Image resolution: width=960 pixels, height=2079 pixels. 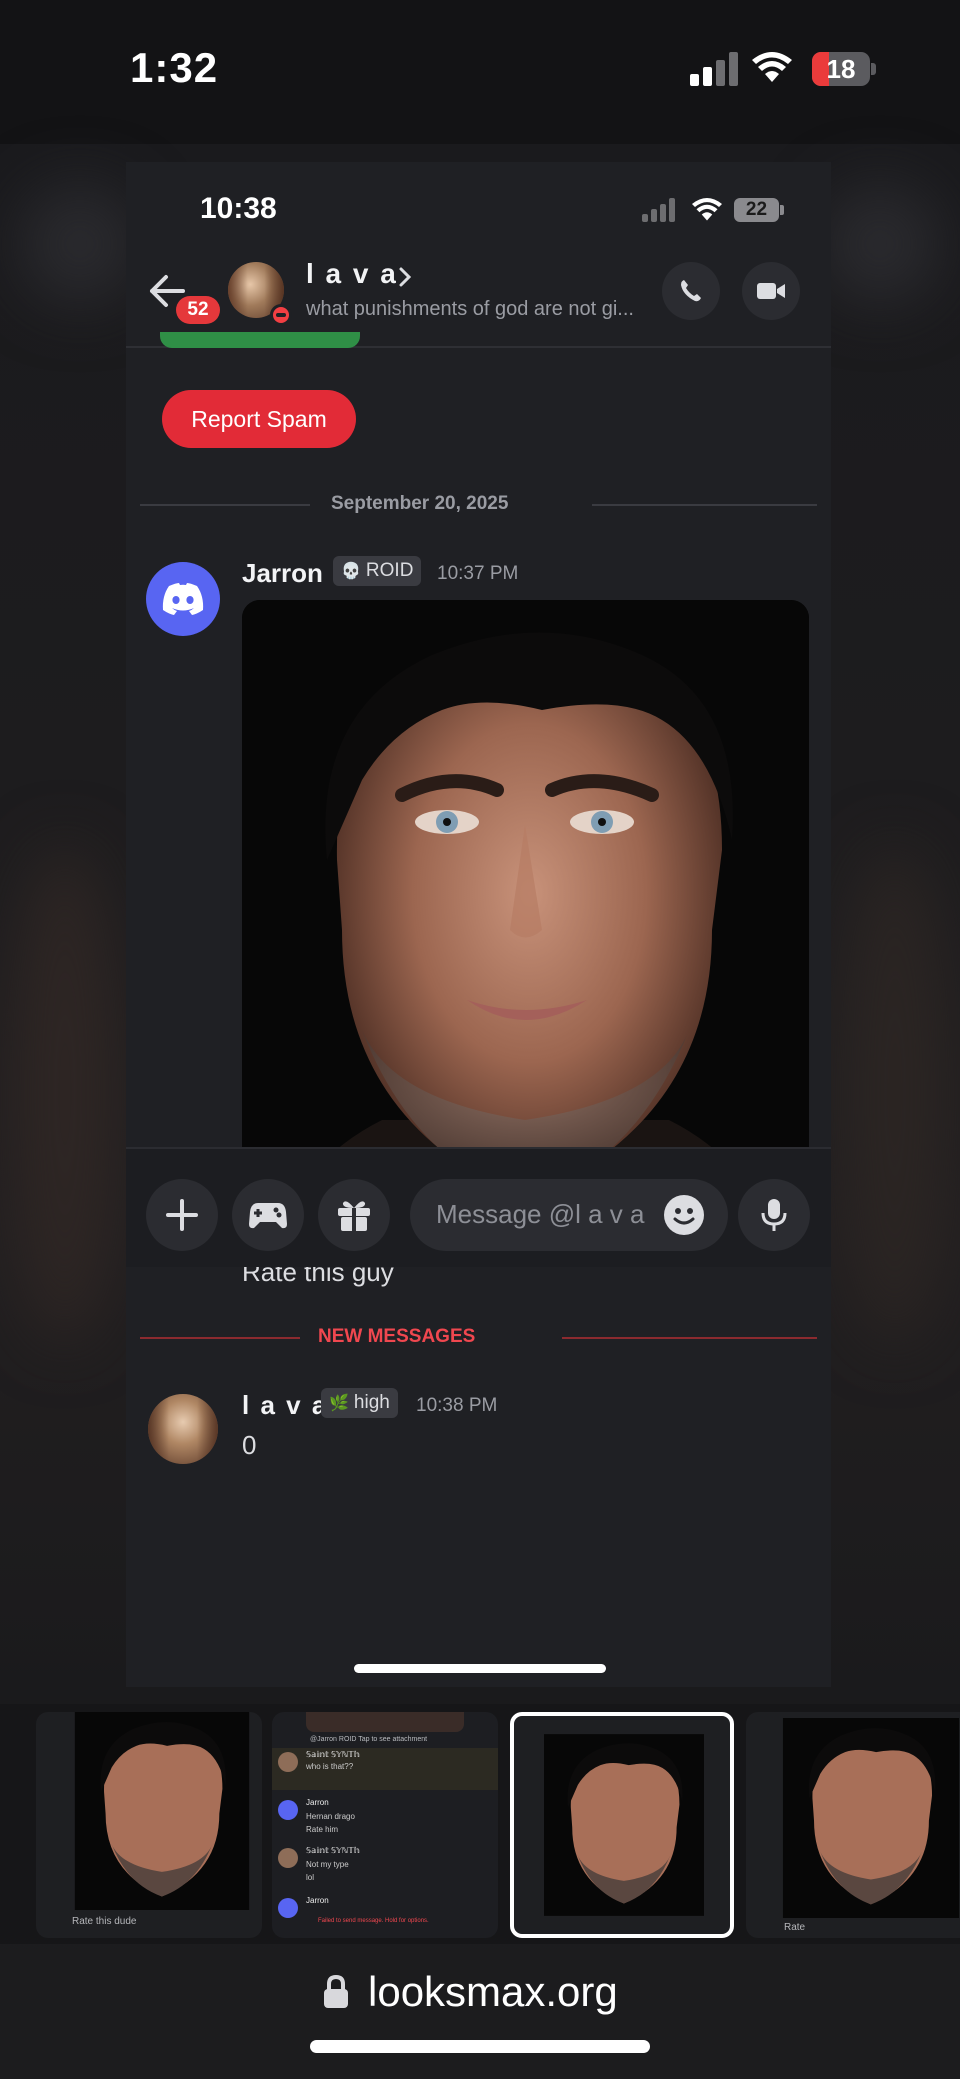 I want to click on plus-icon, so click(x=182, y=1215).